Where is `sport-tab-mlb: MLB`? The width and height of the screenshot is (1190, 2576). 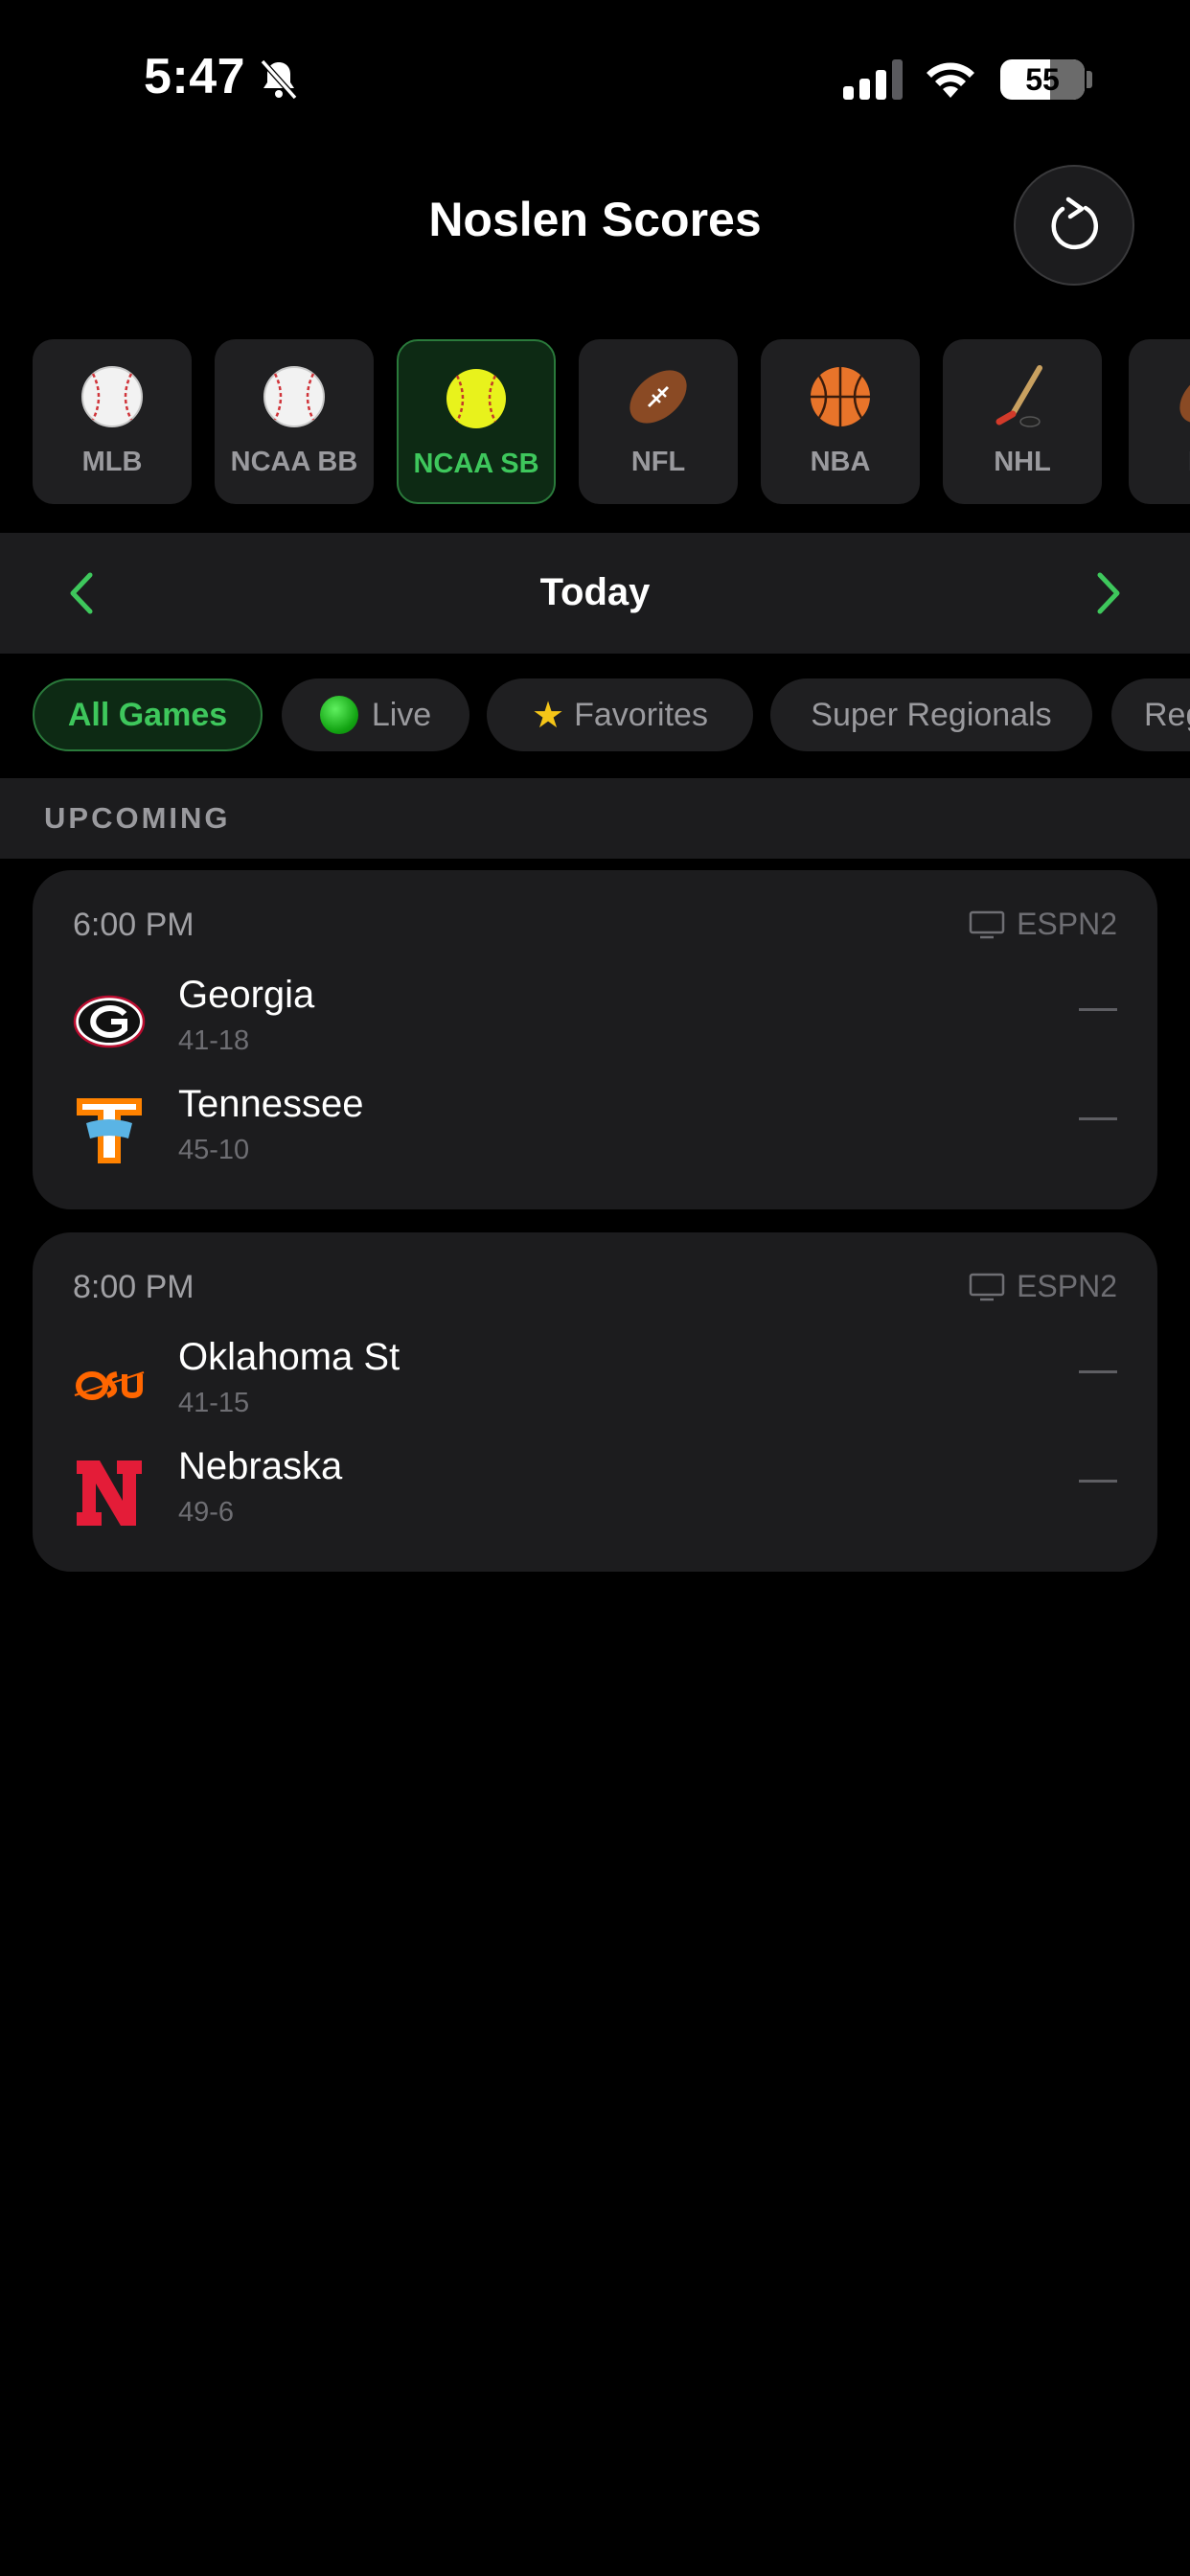 sport-tab-mlb: MLB is located at coordinates (113, 421).